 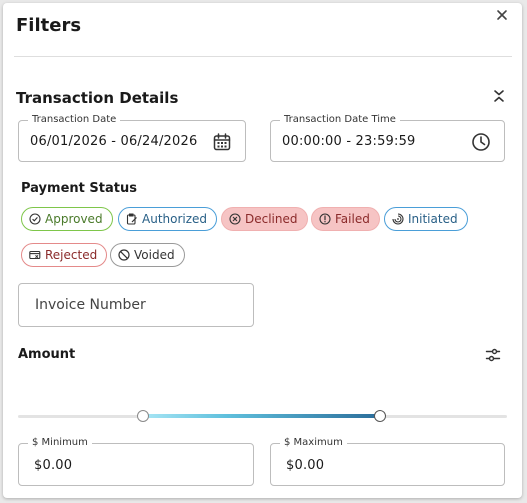 What do you see at coordinates (493, 355) in the screenshot?
I see `tune-icon` at bounding box center [493, 355].